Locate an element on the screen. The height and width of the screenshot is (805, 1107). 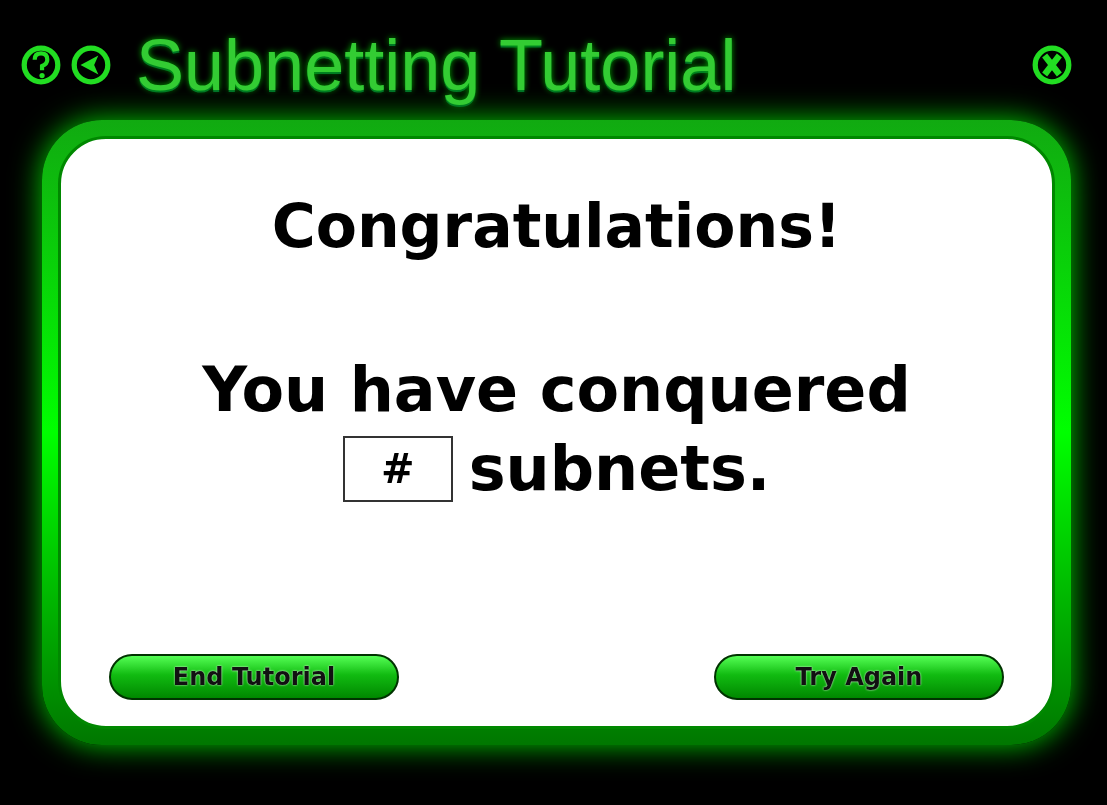
action-button: Try Again is located at coordinates (859, 677).